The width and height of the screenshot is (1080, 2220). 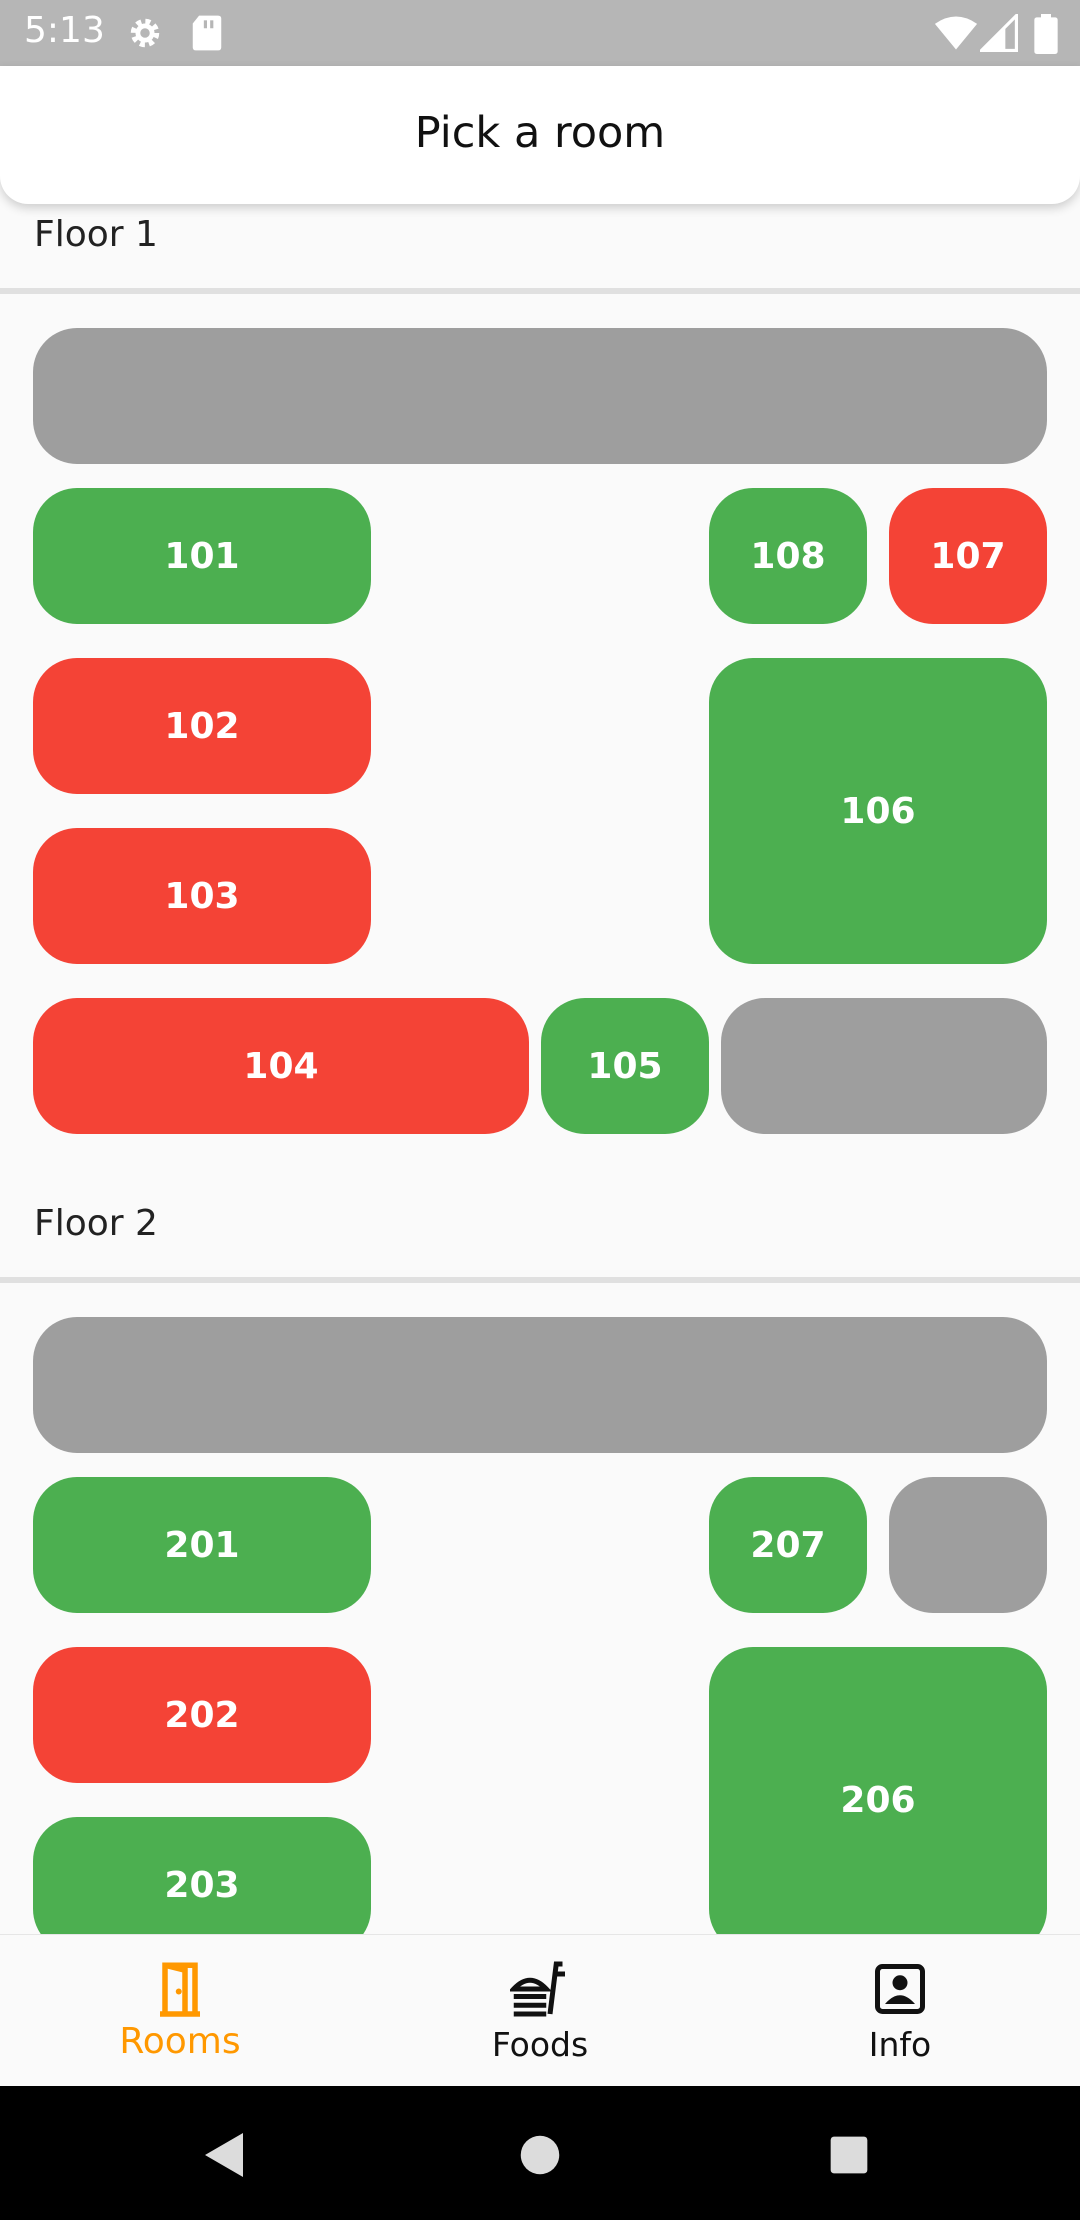 I want to click on room-101: 101, so click(x=202, y=556).